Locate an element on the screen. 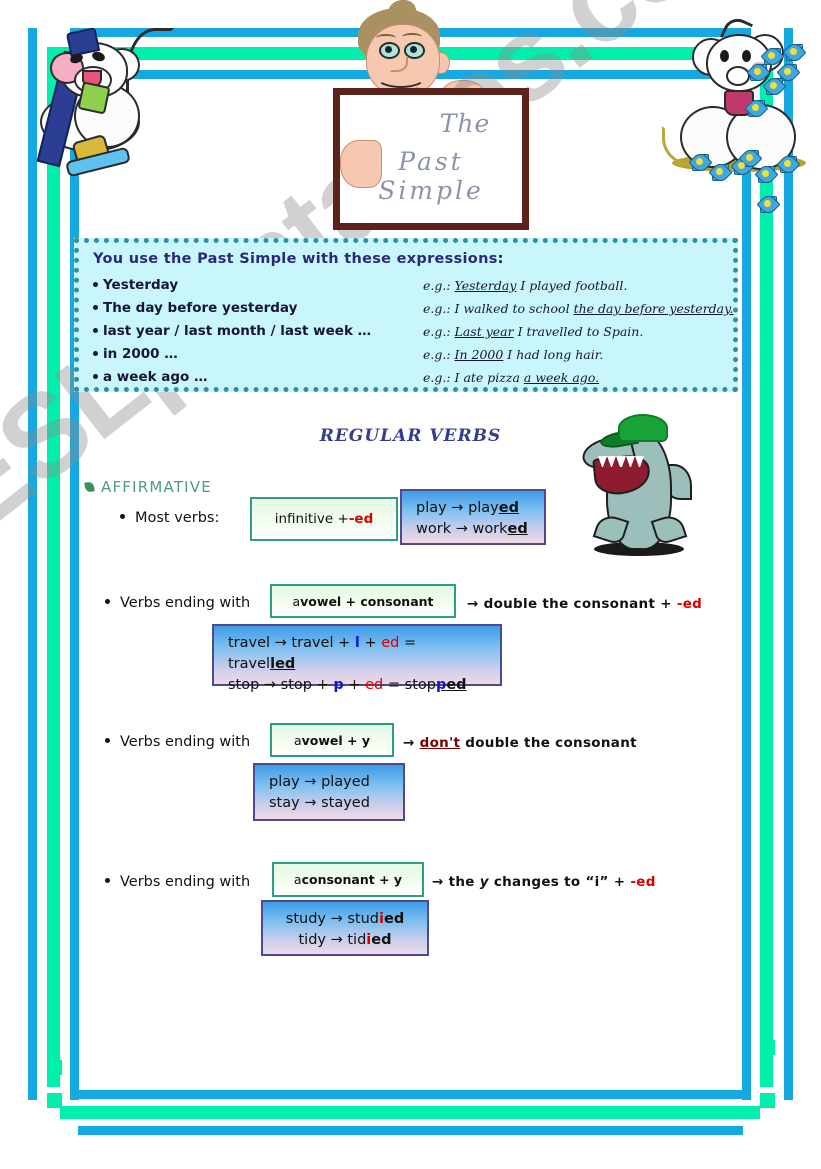 The image size is (821, 1169). rule-2-arrow-text: → double the consonant + -ed is located at coordinates (585, 604).